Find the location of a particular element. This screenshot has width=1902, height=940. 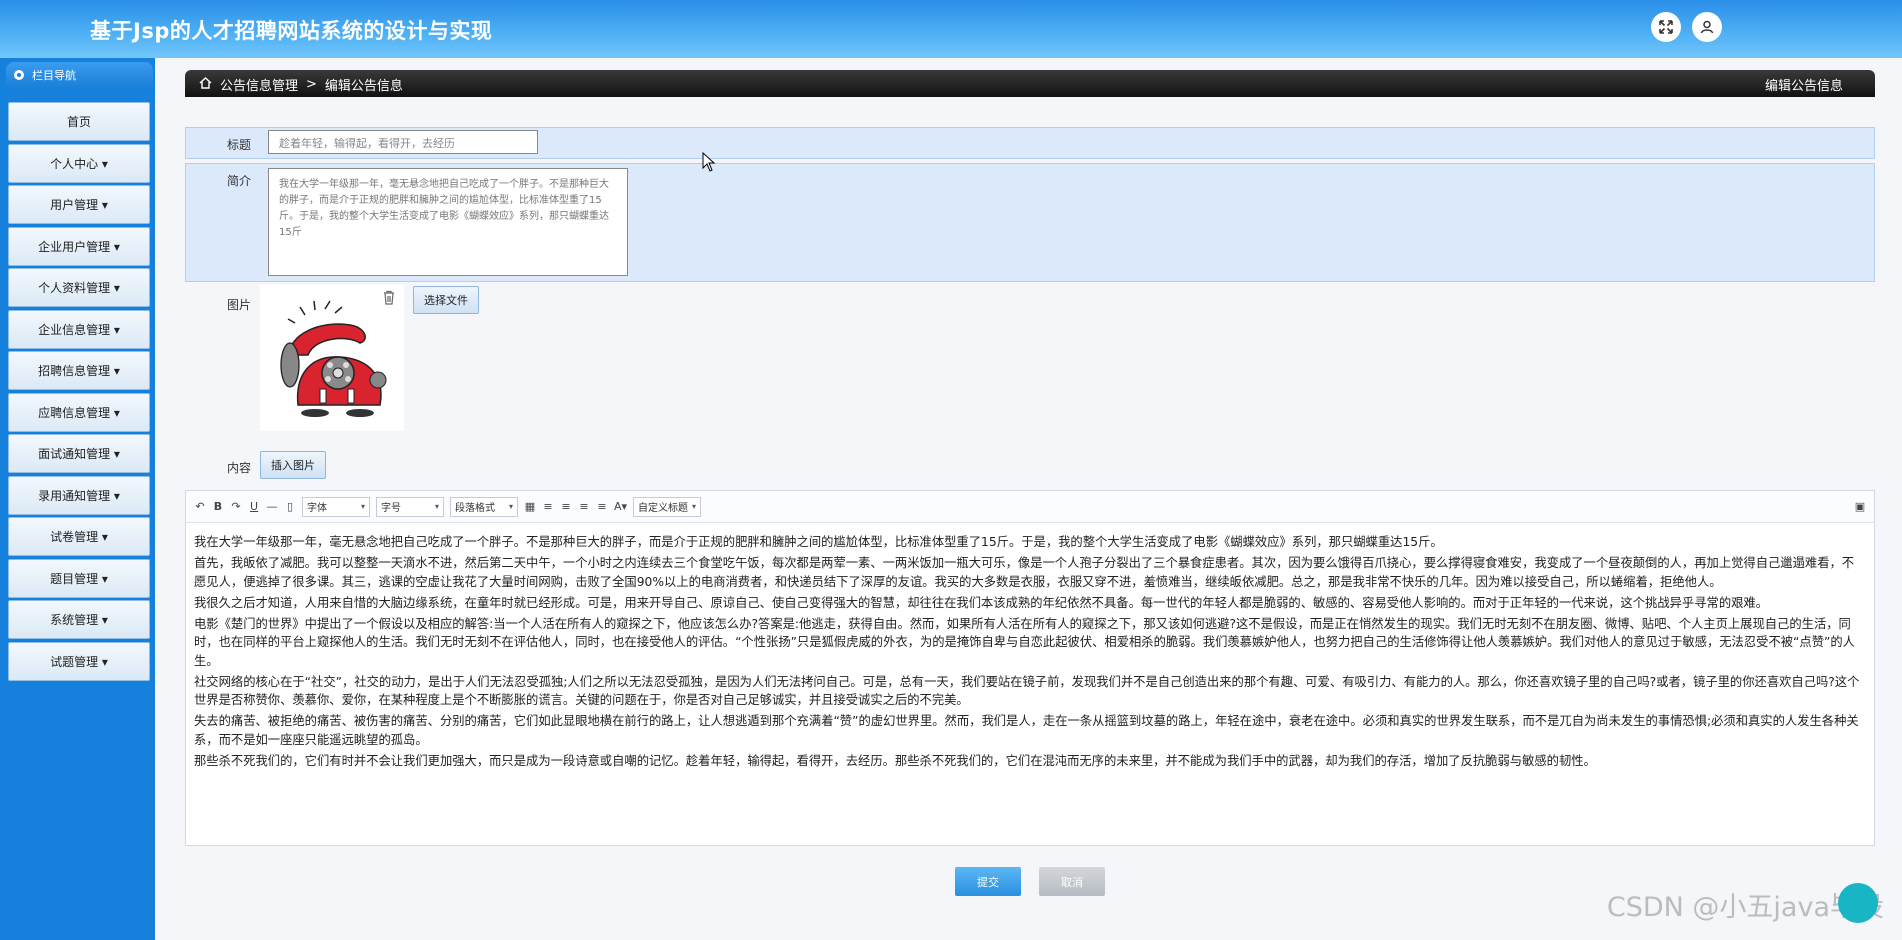

custom-title-select: 自定义标题 ▾ is located at coordinates (667, 506).